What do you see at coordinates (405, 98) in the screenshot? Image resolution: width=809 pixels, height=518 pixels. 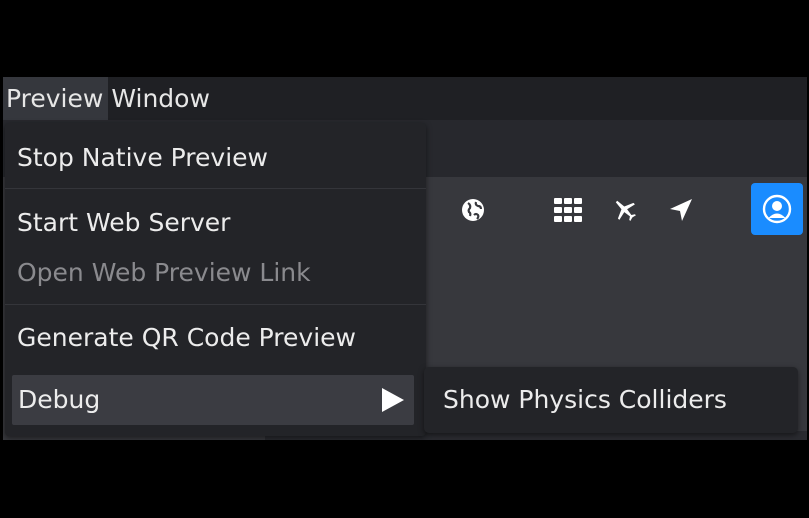 I see `menu-bar: Preview Window` at bounding box center [405, 98].